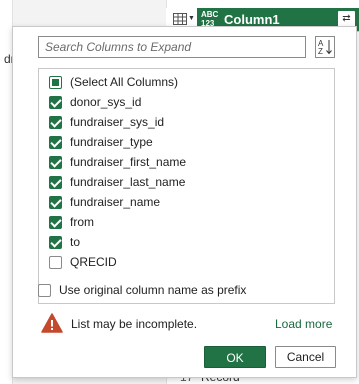 This screenshot has height=384, width=359. I want to click on select-all-item: (Select All Columns), so click(113, 82).